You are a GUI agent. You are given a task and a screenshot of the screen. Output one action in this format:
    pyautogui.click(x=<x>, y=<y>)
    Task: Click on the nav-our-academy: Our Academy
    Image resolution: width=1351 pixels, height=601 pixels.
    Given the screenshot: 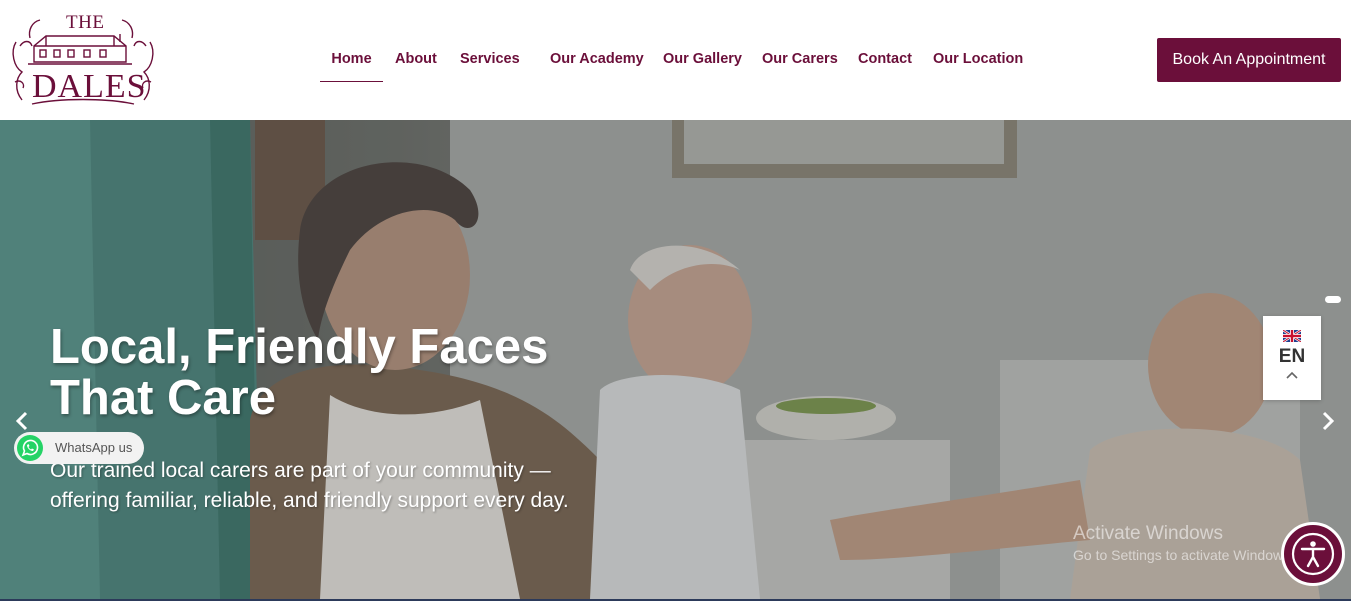 What is the action you would take?
    pyautogui.click(x=597, y=62)
    